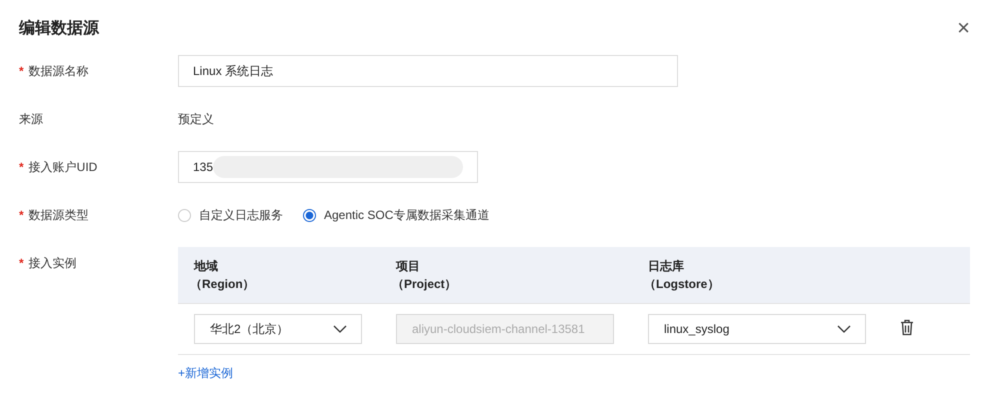  Describe the element at coordinates (206, 266) in the screenshot. I see `column-title: 地域` at that location.